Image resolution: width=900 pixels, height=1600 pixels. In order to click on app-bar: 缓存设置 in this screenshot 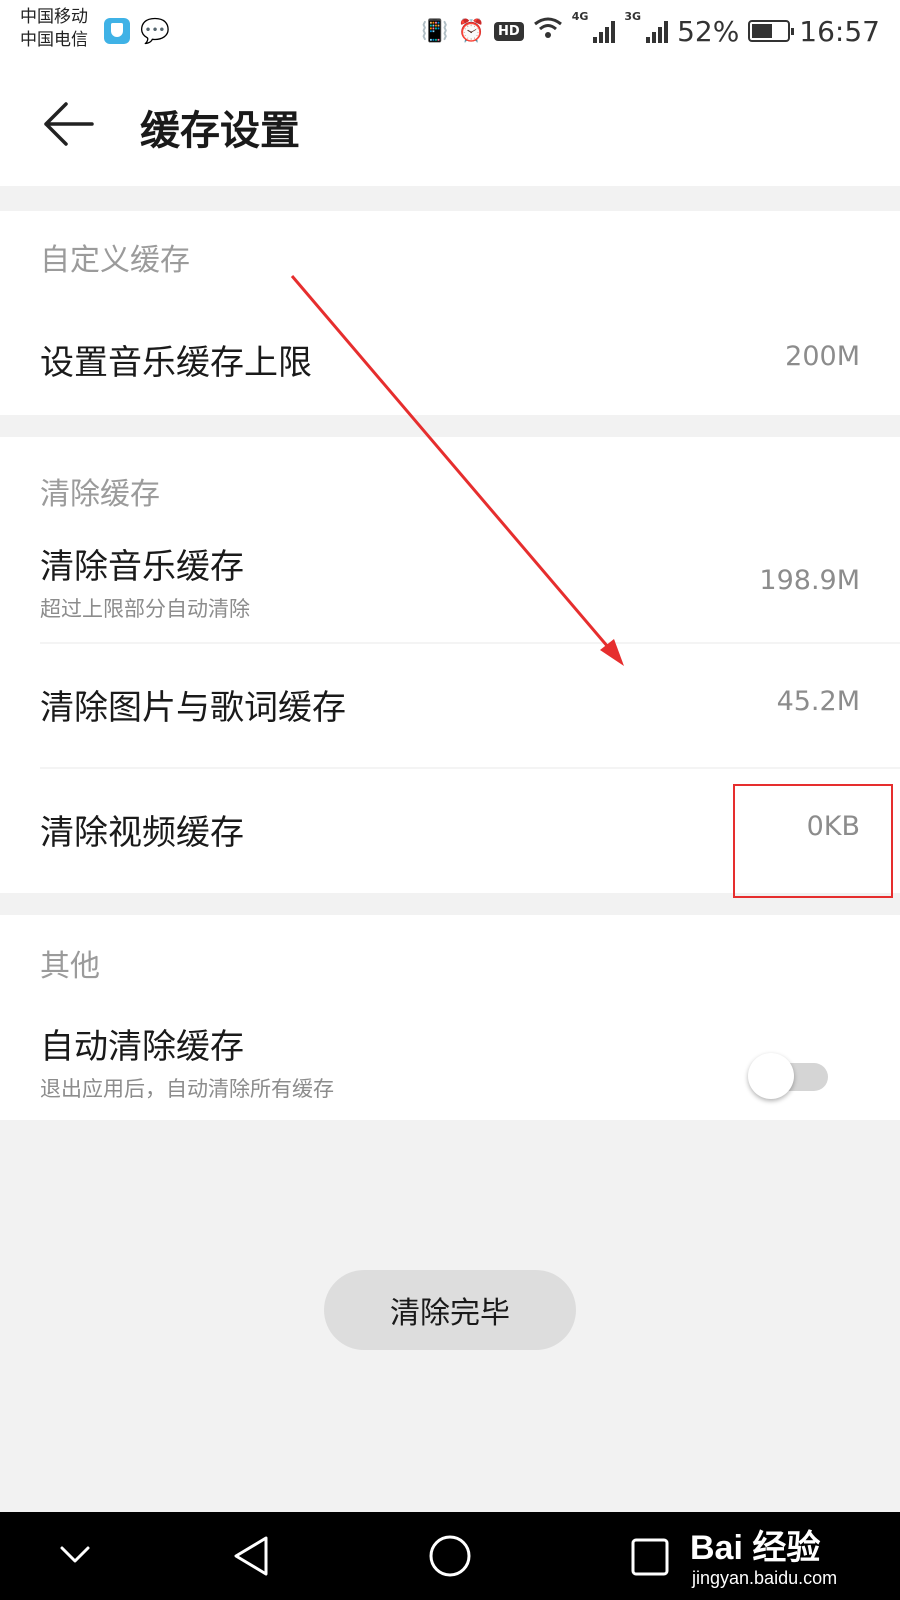, I will do `click(450, 124)`.